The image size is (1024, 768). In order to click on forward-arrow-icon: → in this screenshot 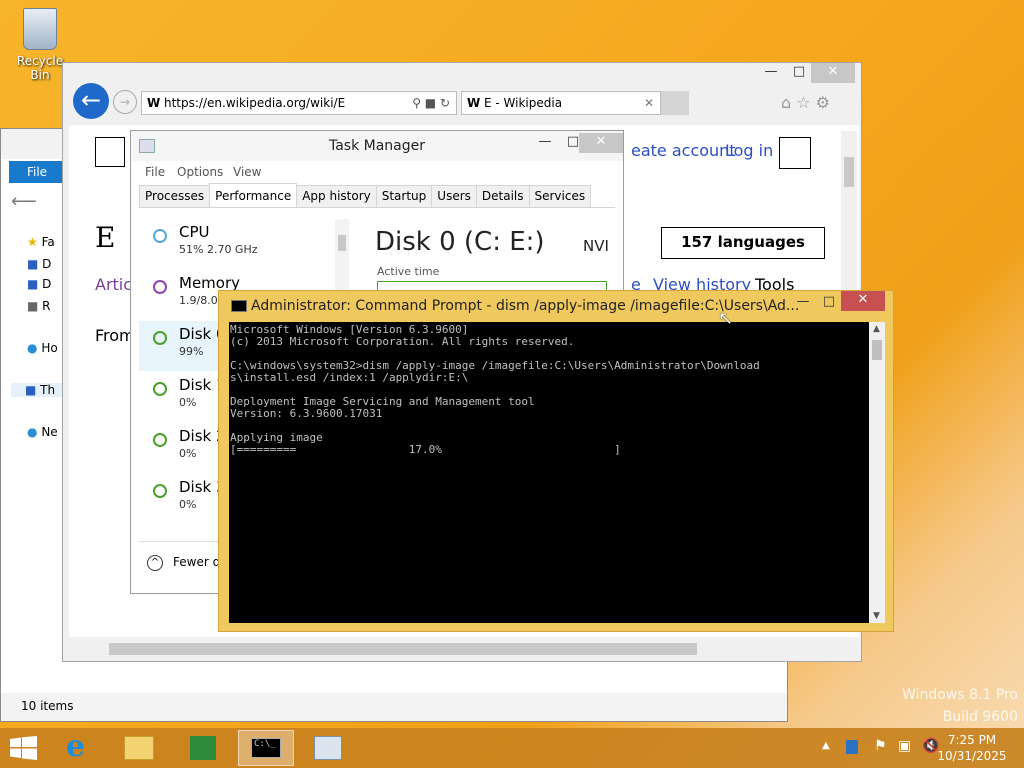, I will do `click(125, 102)`.